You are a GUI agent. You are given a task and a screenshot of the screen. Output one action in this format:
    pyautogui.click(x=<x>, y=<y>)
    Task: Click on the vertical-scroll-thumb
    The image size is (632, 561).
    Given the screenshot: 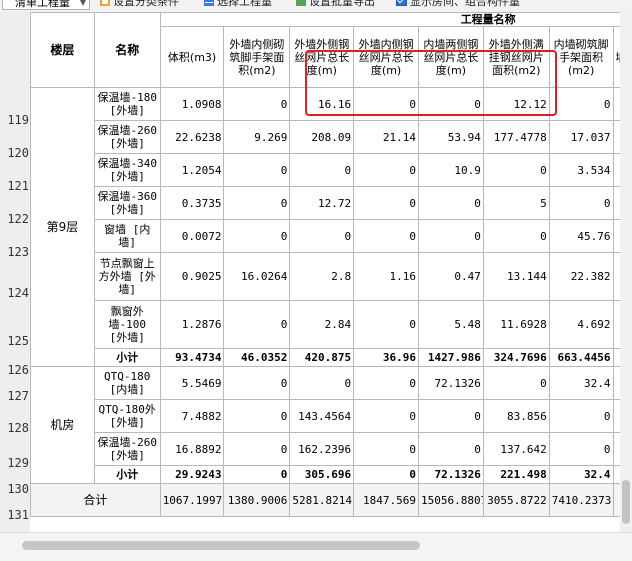 What is the action you would take?
    pyautogui.click(x=626, y=502)
    